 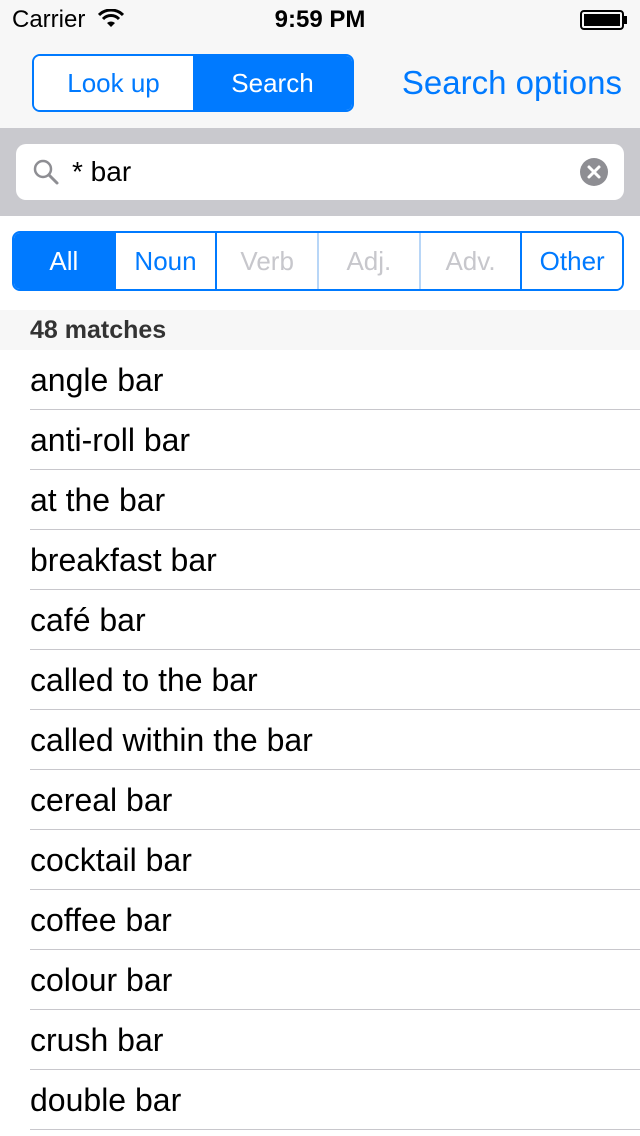 What do you see at coordinates (320, 800) in the screenshot?
I see `list-item: cereal bar` at bounding box center [320, 800].